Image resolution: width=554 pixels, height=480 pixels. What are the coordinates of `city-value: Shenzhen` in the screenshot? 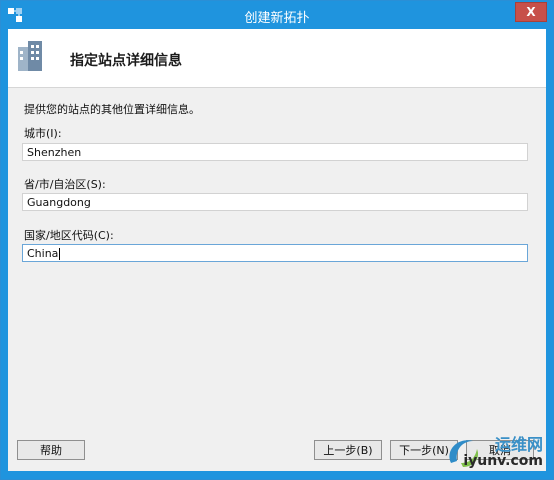 It's located at (54, 152).